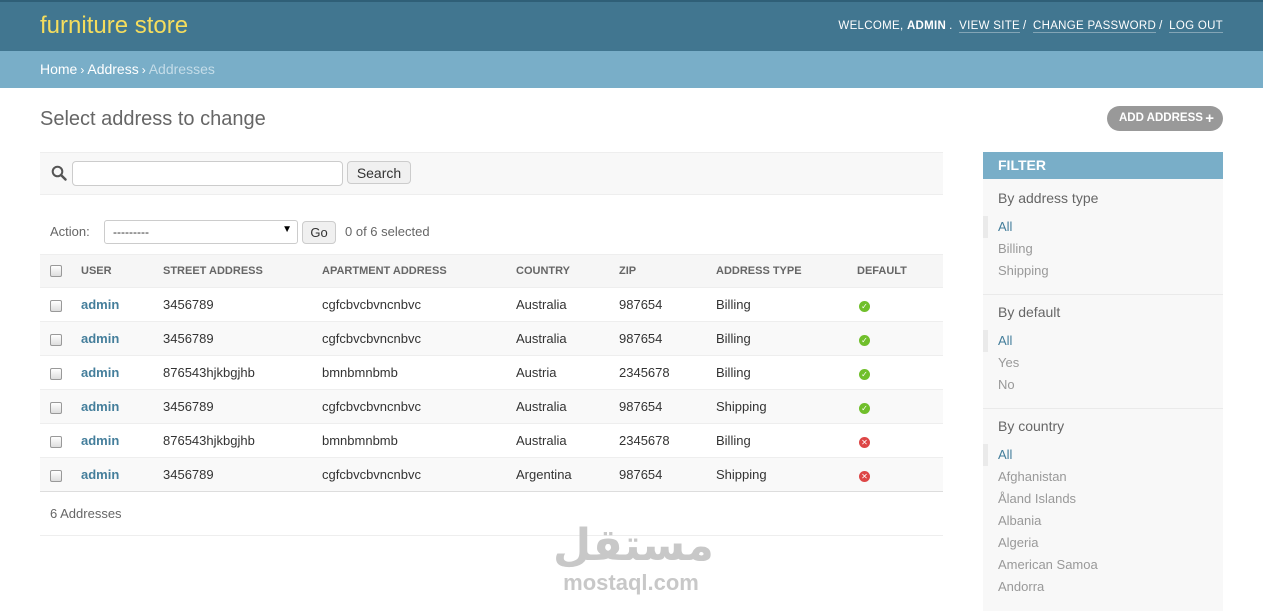 This screenshot has height=611, width=1263. I want to click on select-all-cell, so click(60, 271).